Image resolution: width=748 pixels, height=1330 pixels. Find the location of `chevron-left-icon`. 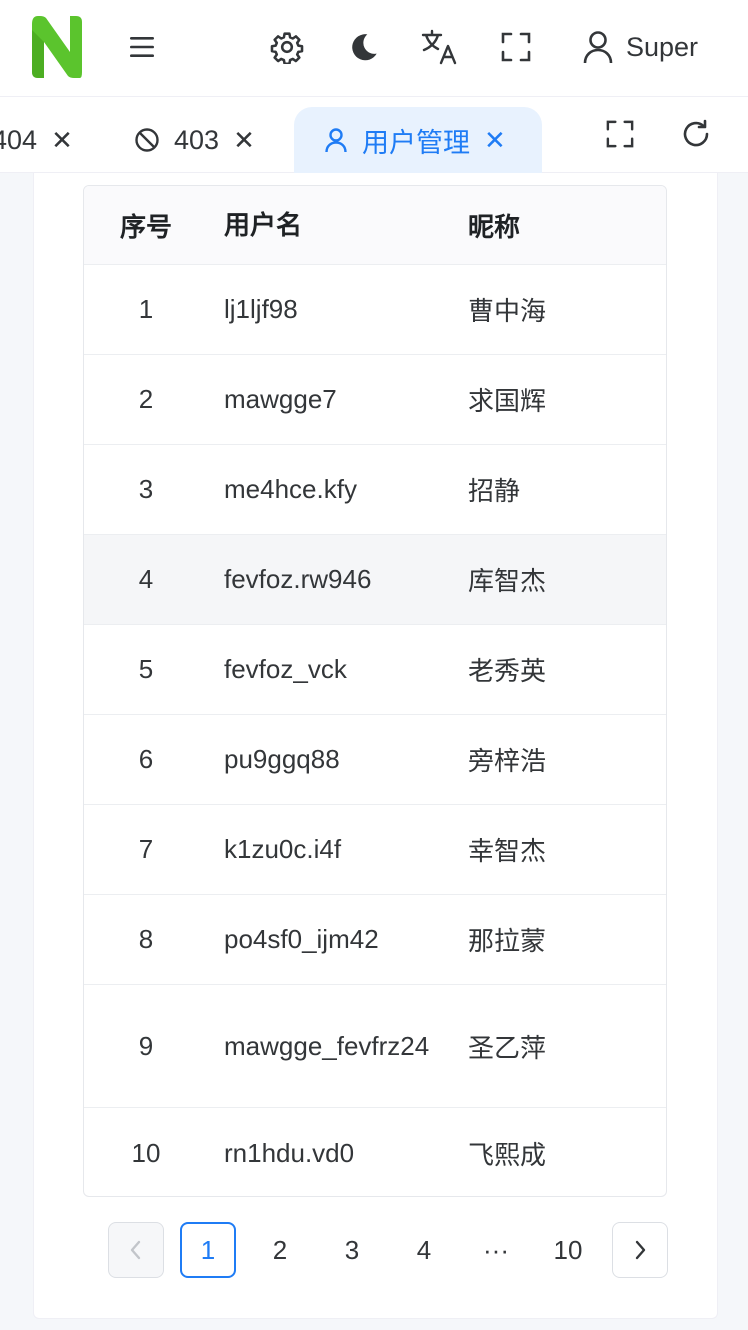

chevron-left-icon is located at coordinates (135, 1250).